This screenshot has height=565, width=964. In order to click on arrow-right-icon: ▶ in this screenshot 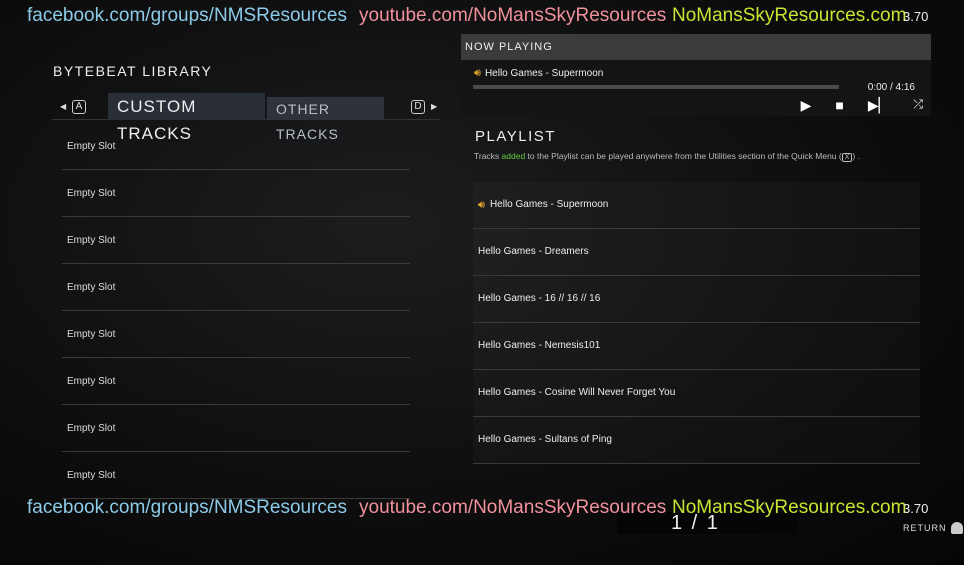, I will do `click(434, 106)`.